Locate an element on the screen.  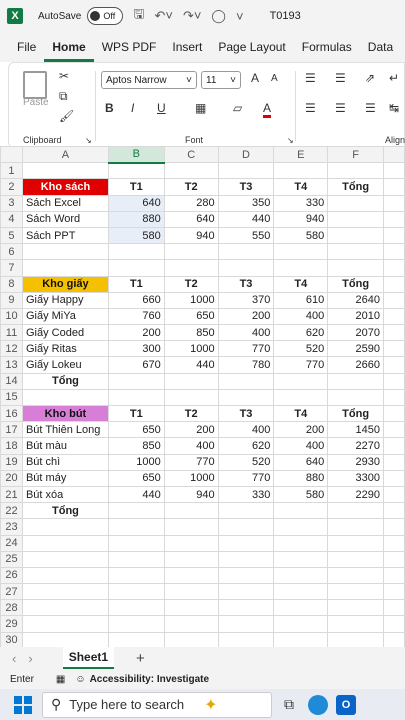
cell-e2: T4 is located at coordinates (301, 187).